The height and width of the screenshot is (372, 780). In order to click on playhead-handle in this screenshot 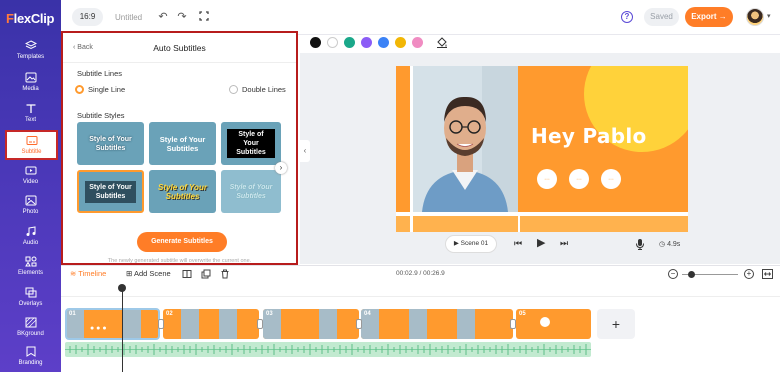, I will do `click(122, 288)`.